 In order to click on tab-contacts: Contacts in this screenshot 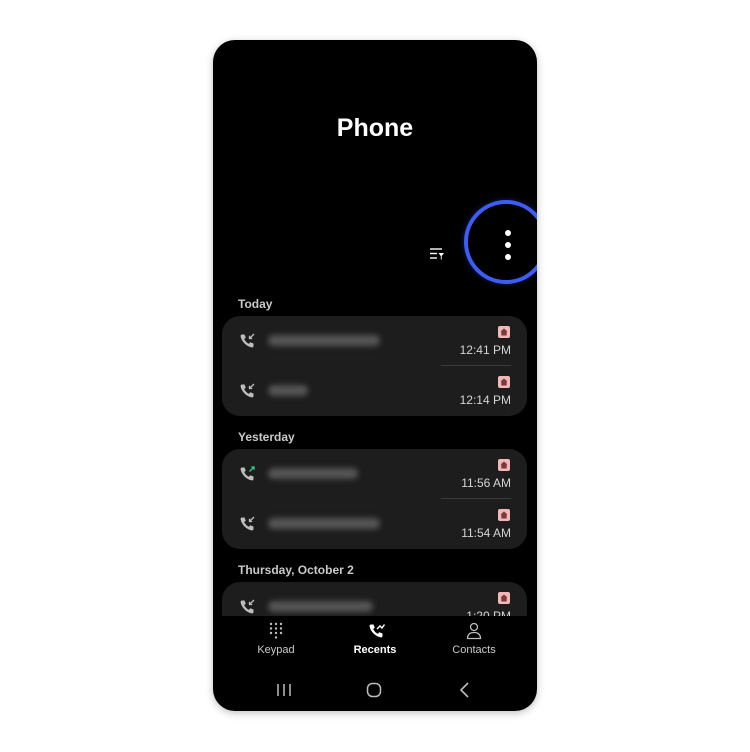, I will do `click(474, 638)`.